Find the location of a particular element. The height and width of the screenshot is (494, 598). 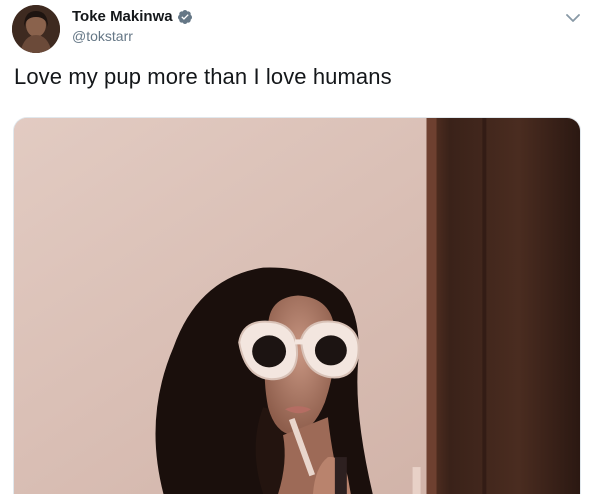

verified-badge-icon is located at coordinates (185, 17).